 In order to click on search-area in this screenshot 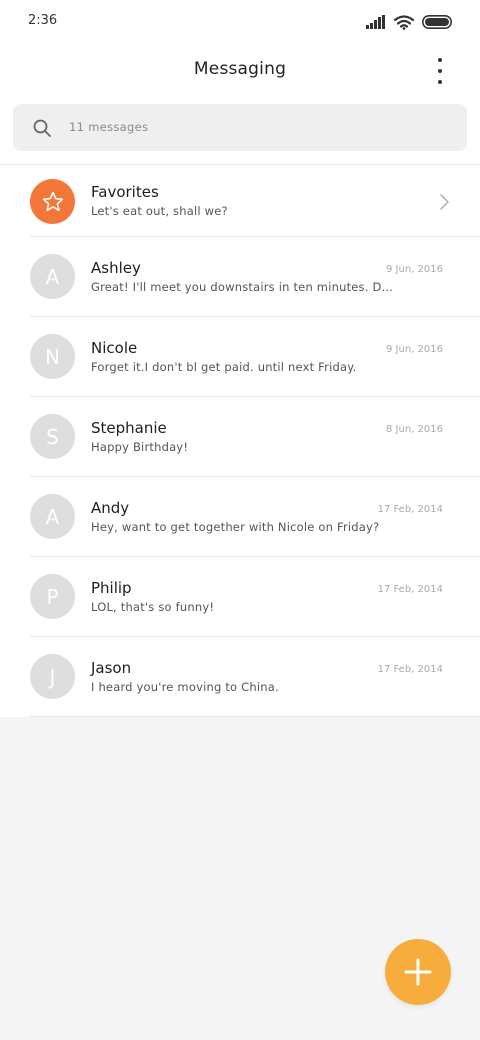, I will do `click(240, 131)`.